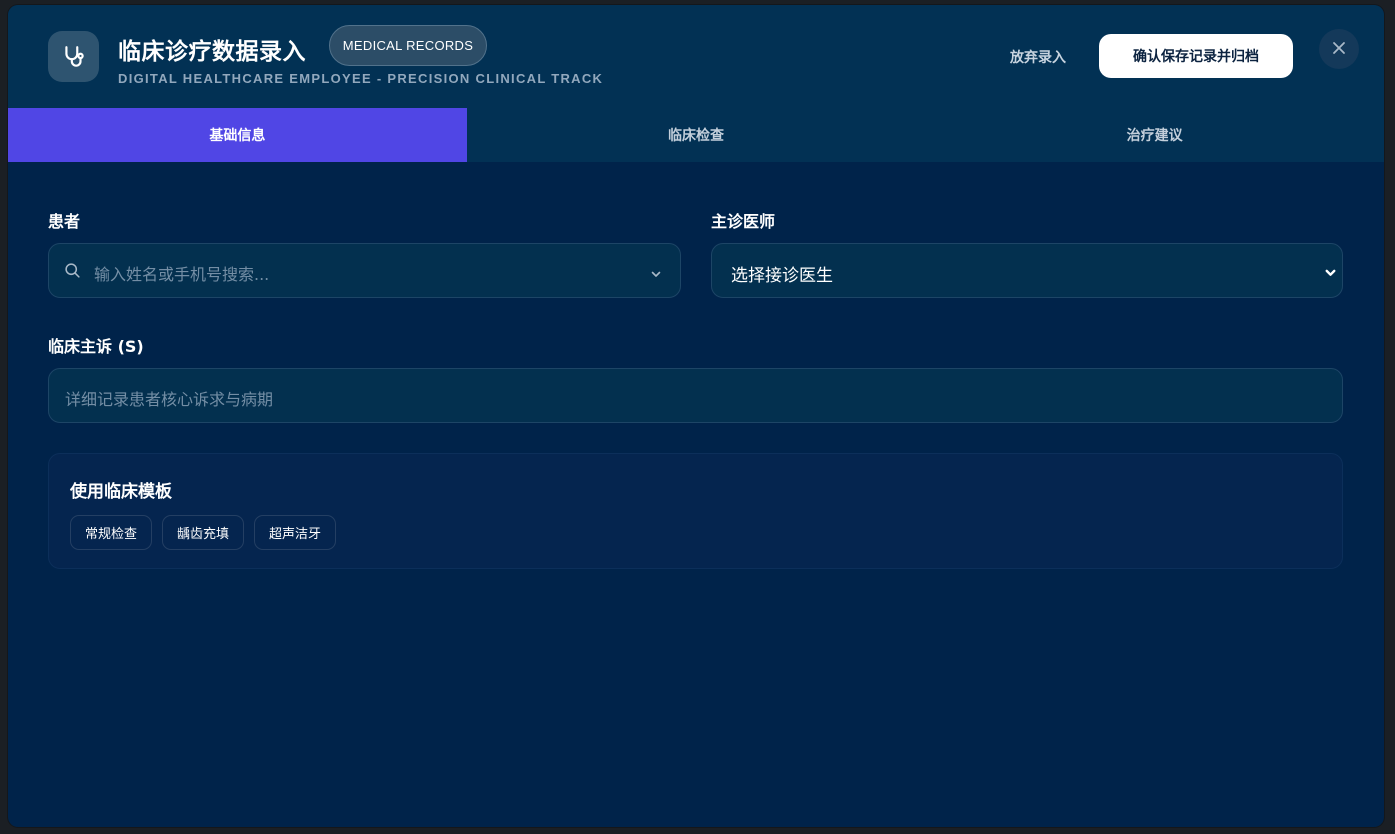 This screenshot has height=834, width=1395. I want to click on complaint-label: 临床主诉 (S), so click(96, 346).